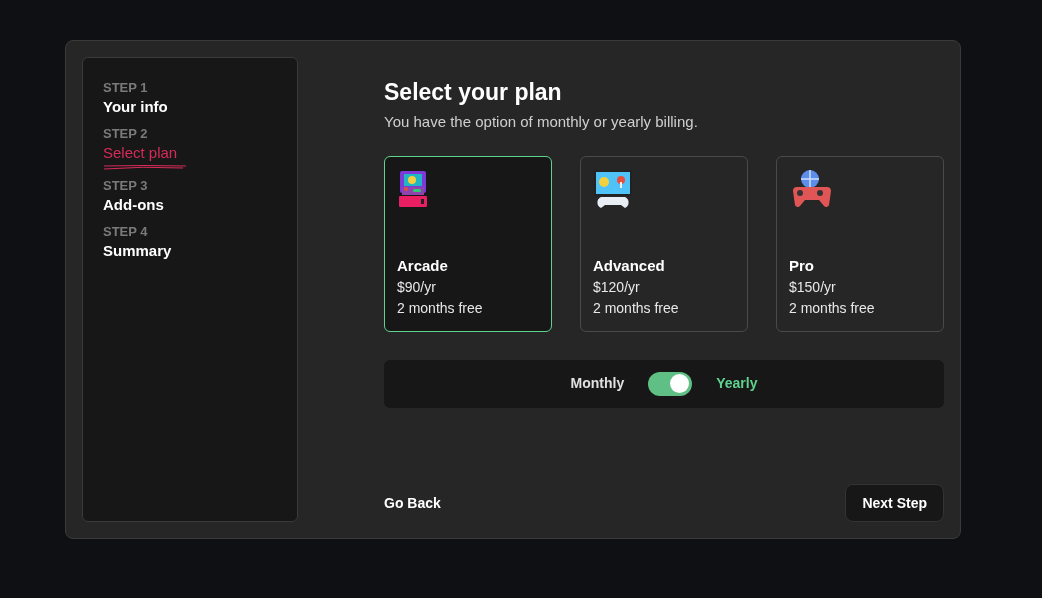  Describe the element at coordinates (140, 153) in the screenshot. I see `step-link: Select plan` at that location.